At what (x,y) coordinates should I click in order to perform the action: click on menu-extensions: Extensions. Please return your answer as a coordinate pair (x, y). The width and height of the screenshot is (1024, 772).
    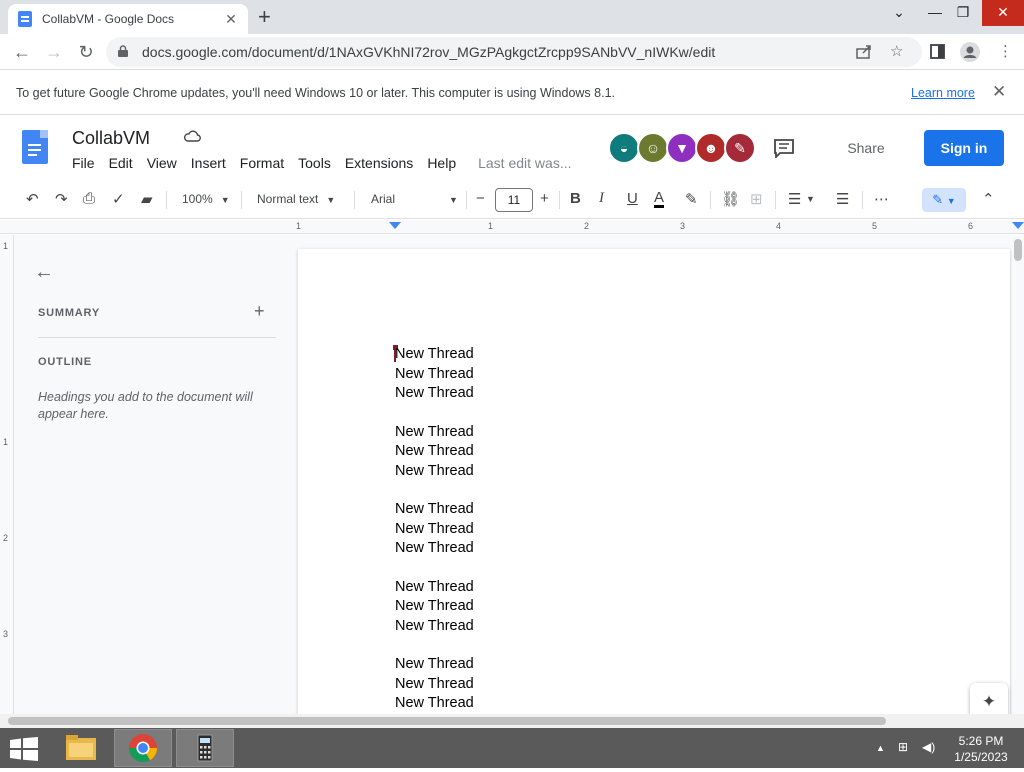
    Looking at the image, I should click on (379, 163).